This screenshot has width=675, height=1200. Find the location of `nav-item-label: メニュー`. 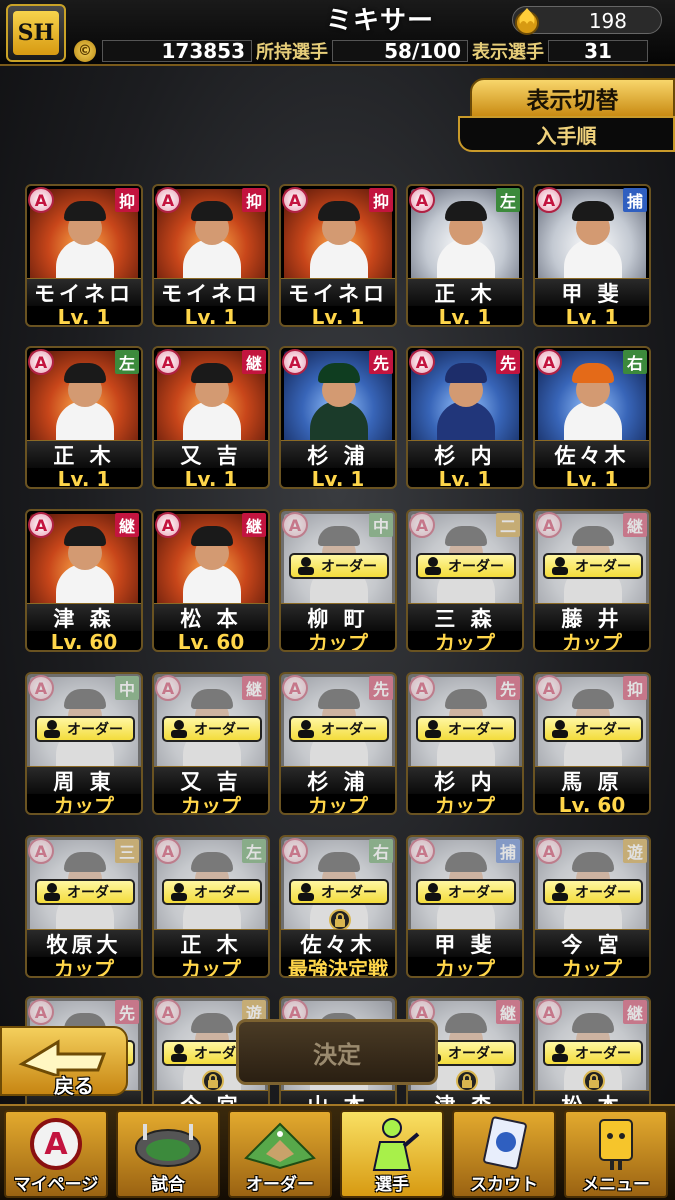

nav-item-label: メニュー is located at coordinates (616, 1185).